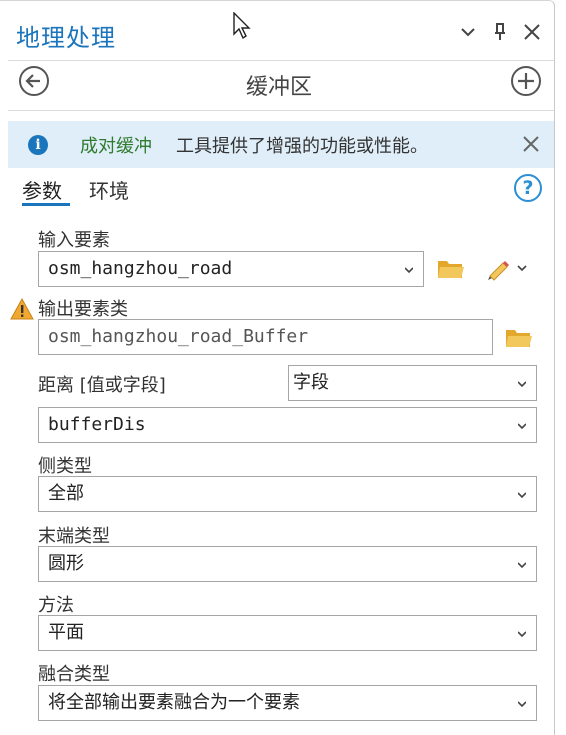 This screenshot has width=566, height=735. What do you see at coordinates (97, 424) in the screenshot?
I see `distance-field-value: bufferDis` at bounding box center [97, 424].